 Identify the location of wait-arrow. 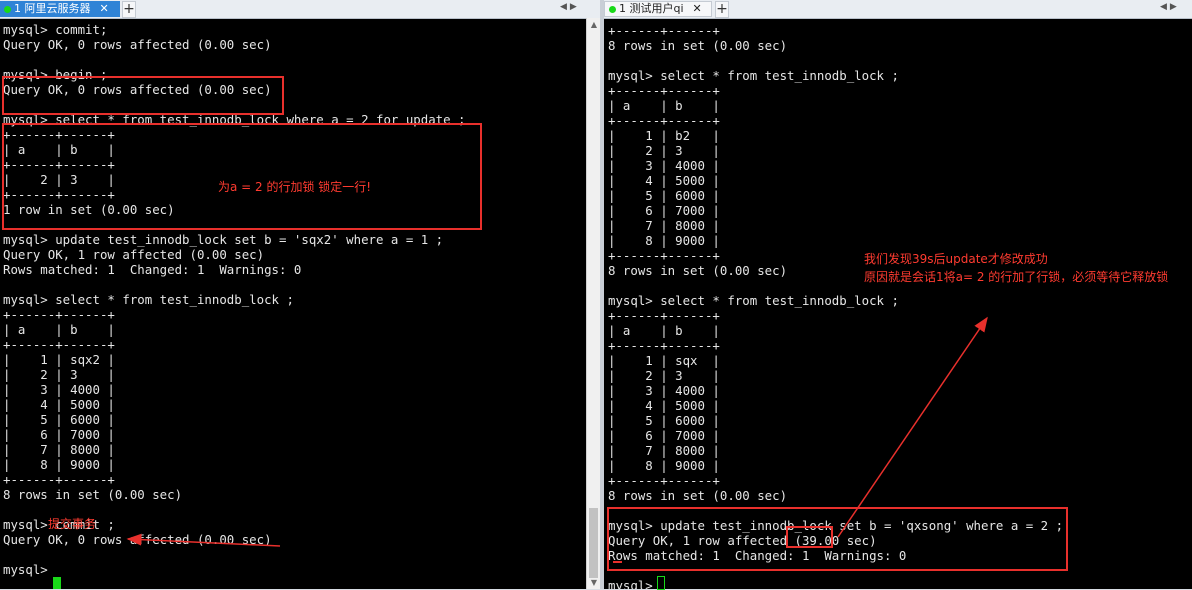
(912, 427).